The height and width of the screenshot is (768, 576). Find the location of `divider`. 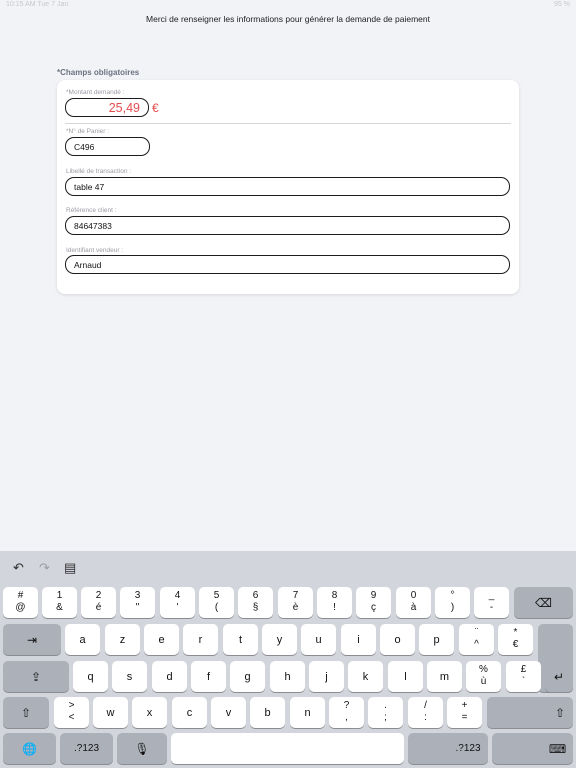

divider is located at coordinates (288, 123).